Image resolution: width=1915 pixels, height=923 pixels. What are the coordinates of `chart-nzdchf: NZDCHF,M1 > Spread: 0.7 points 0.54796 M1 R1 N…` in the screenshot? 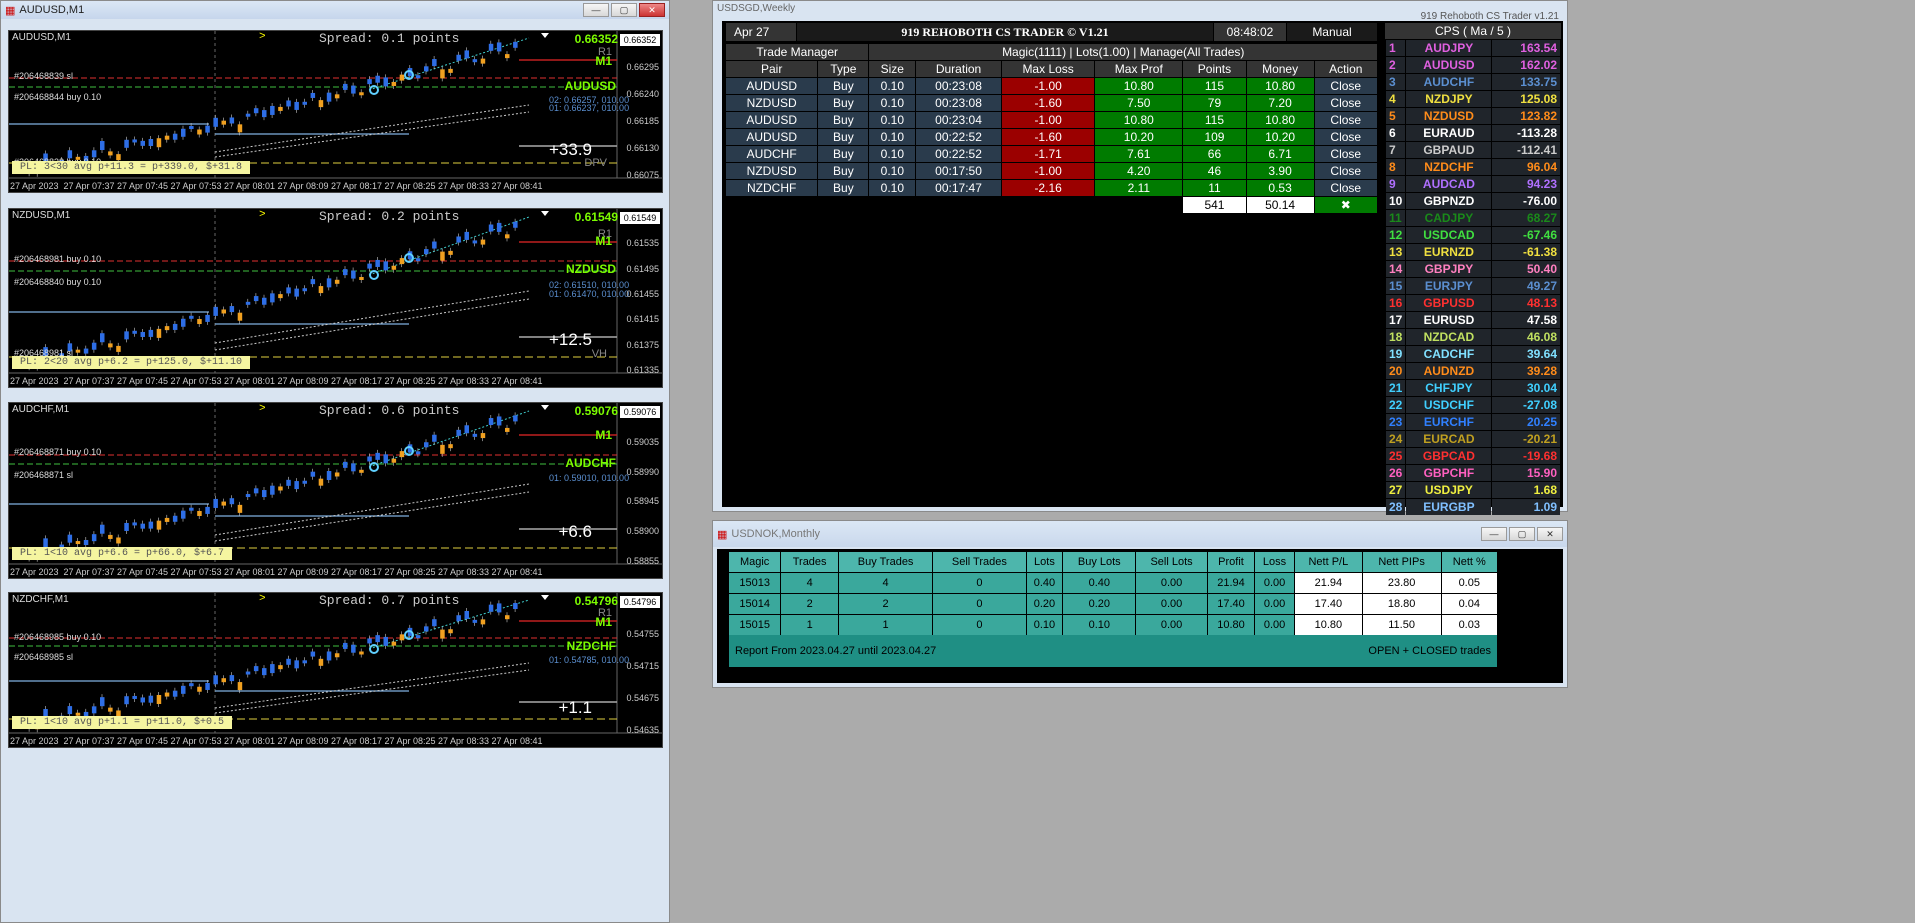 It's located at (335, 670).